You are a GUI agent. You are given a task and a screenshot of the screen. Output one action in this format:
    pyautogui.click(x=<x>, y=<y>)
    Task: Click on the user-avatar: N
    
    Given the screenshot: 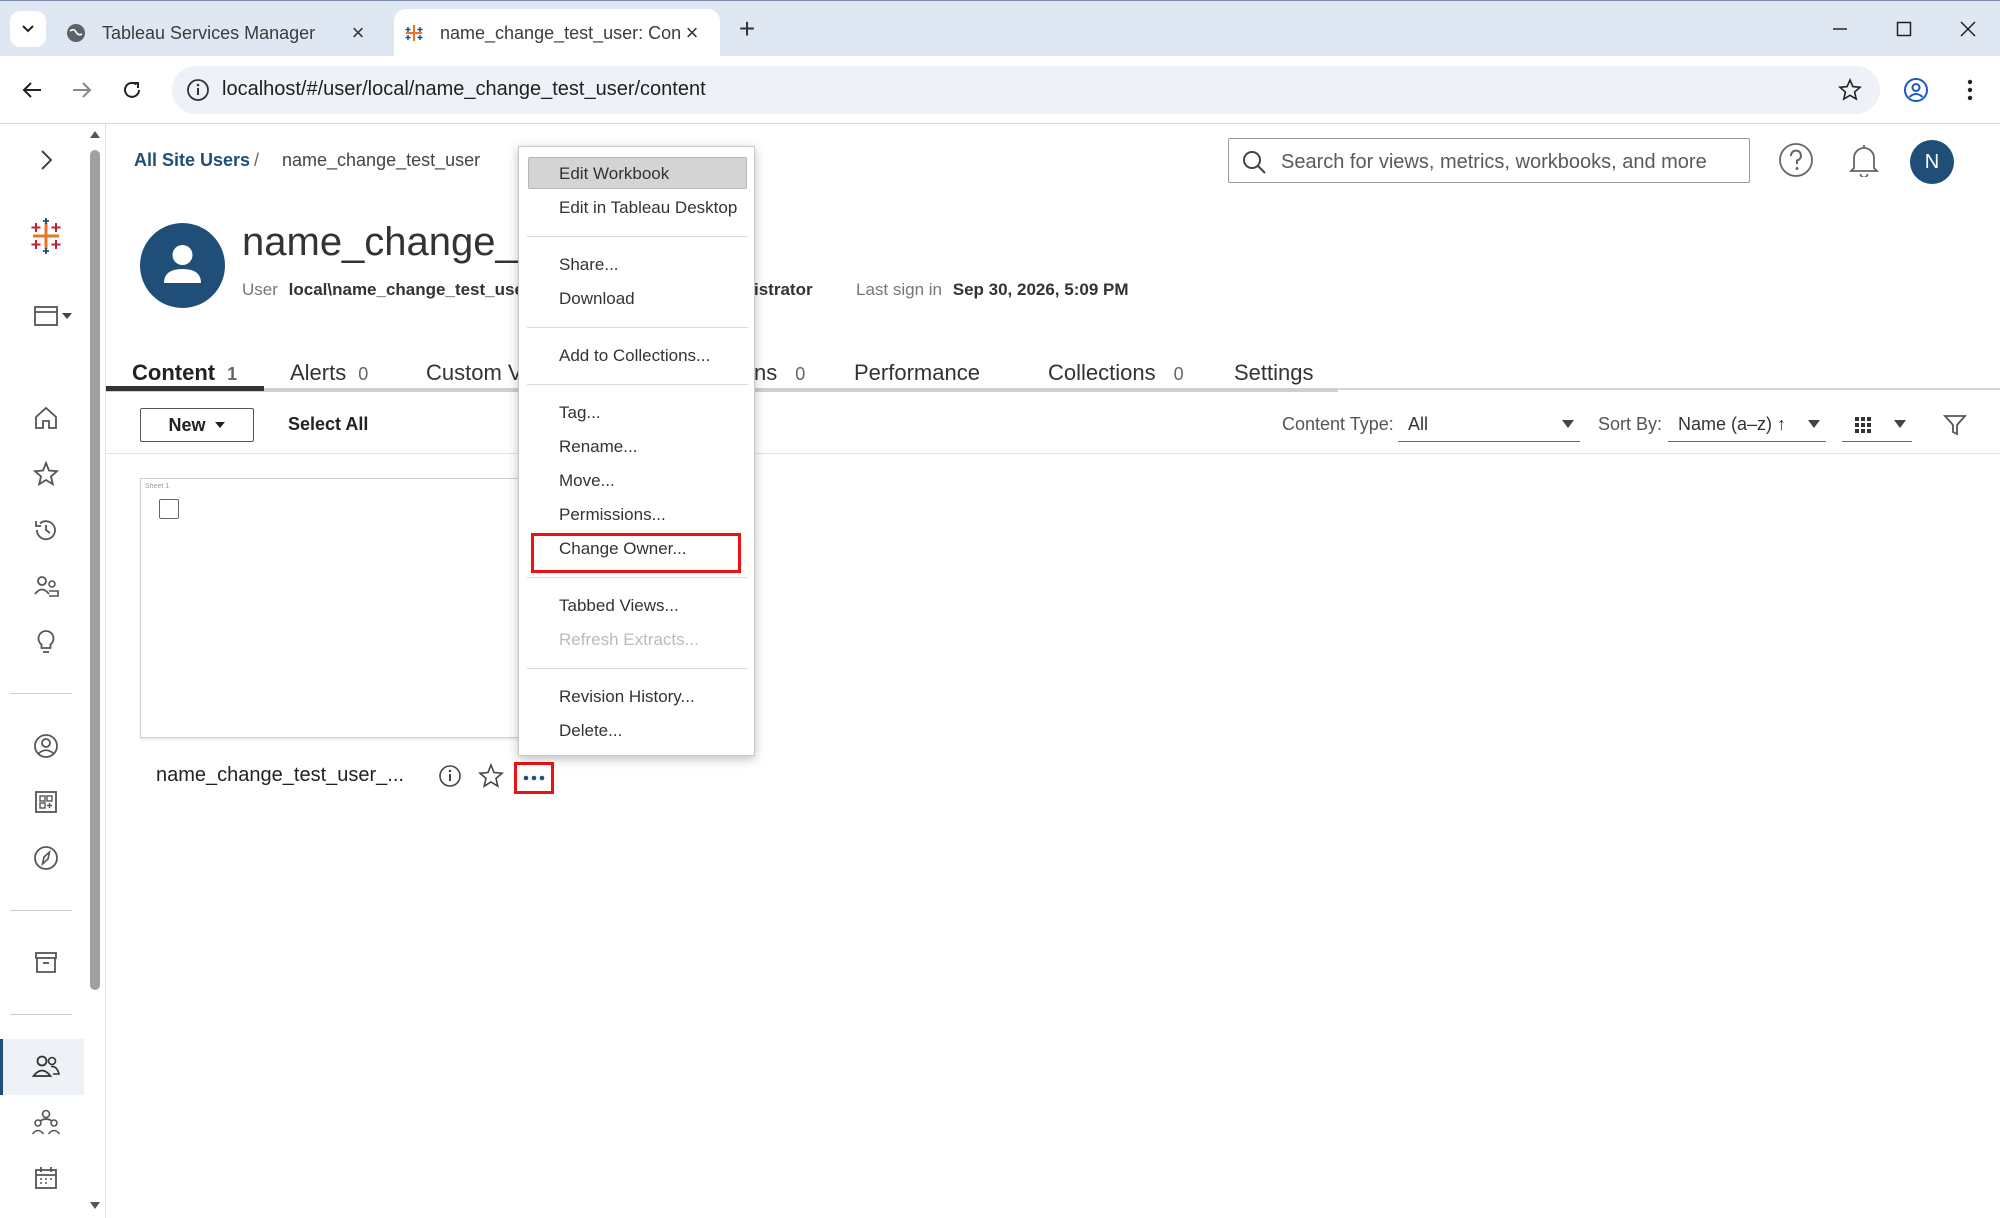 What is the action you would take?
    pyautogui.click(x=1932, y=162)
    